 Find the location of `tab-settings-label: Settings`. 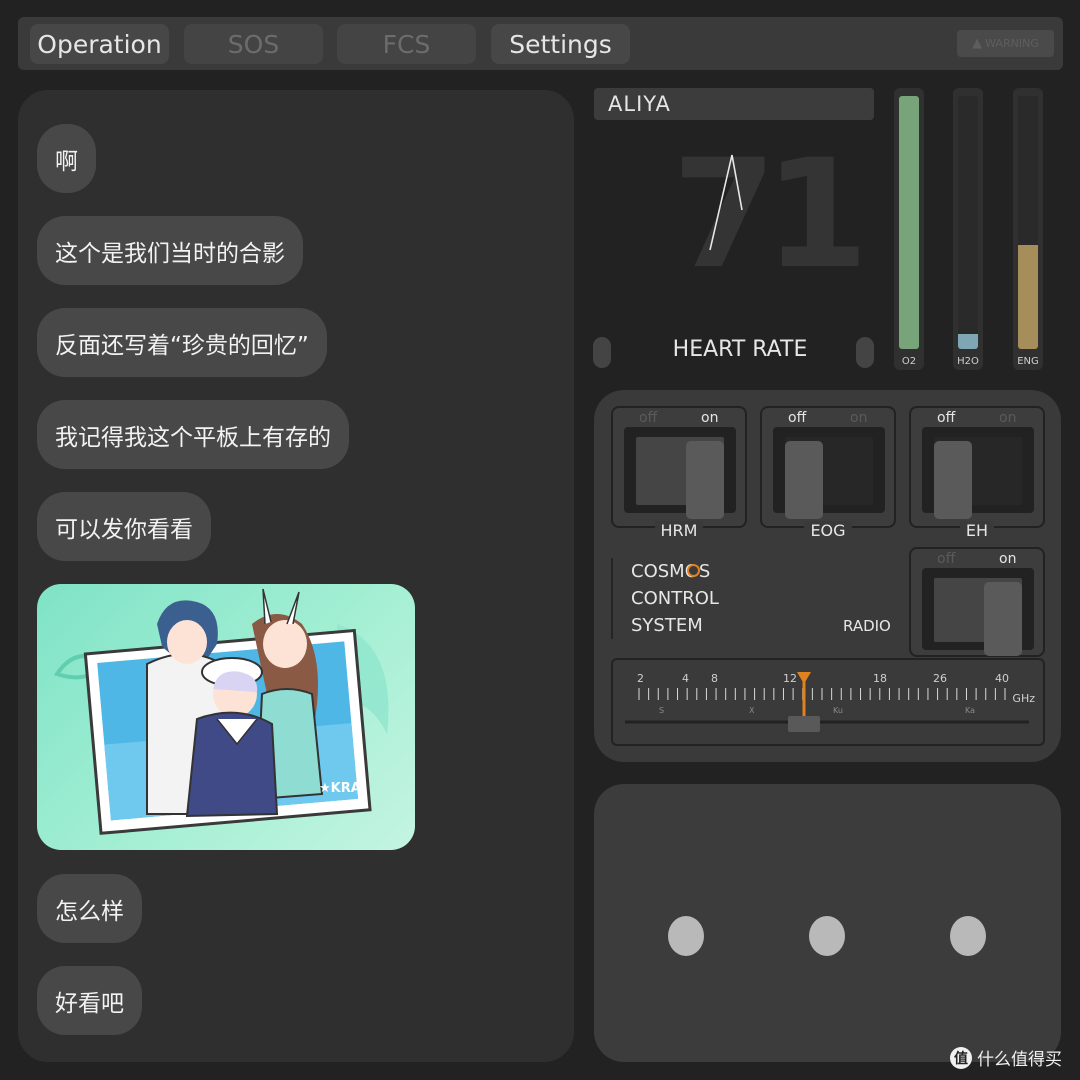

tab-settings-label: Settings is located at coordinates (560, 44).